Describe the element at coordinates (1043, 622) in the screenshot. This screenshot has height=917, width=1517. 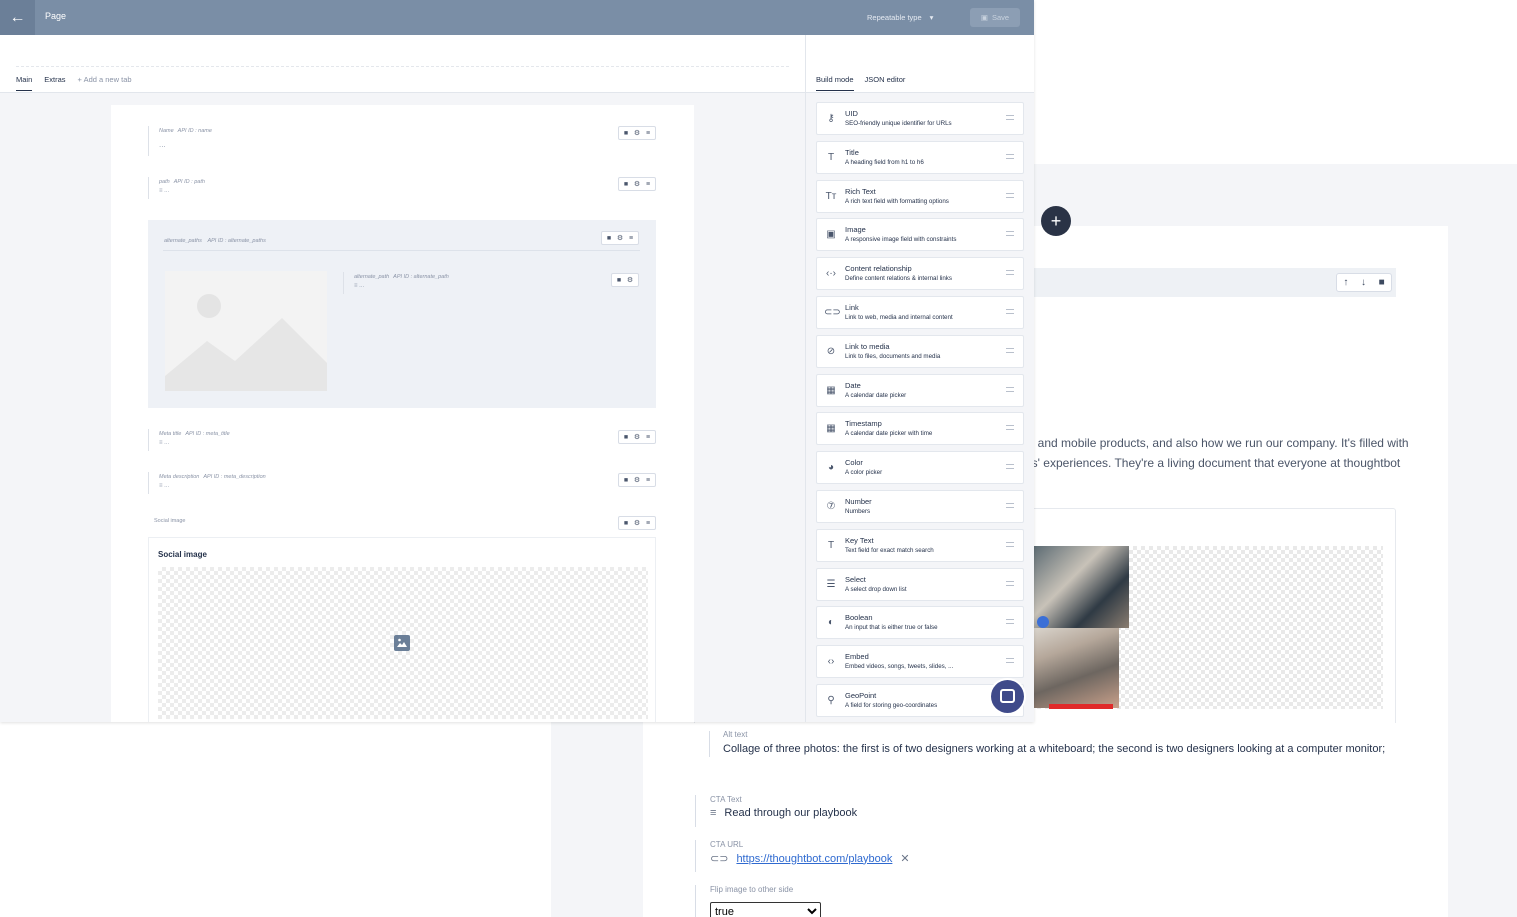
I see `collage-photo-accent` at that location.